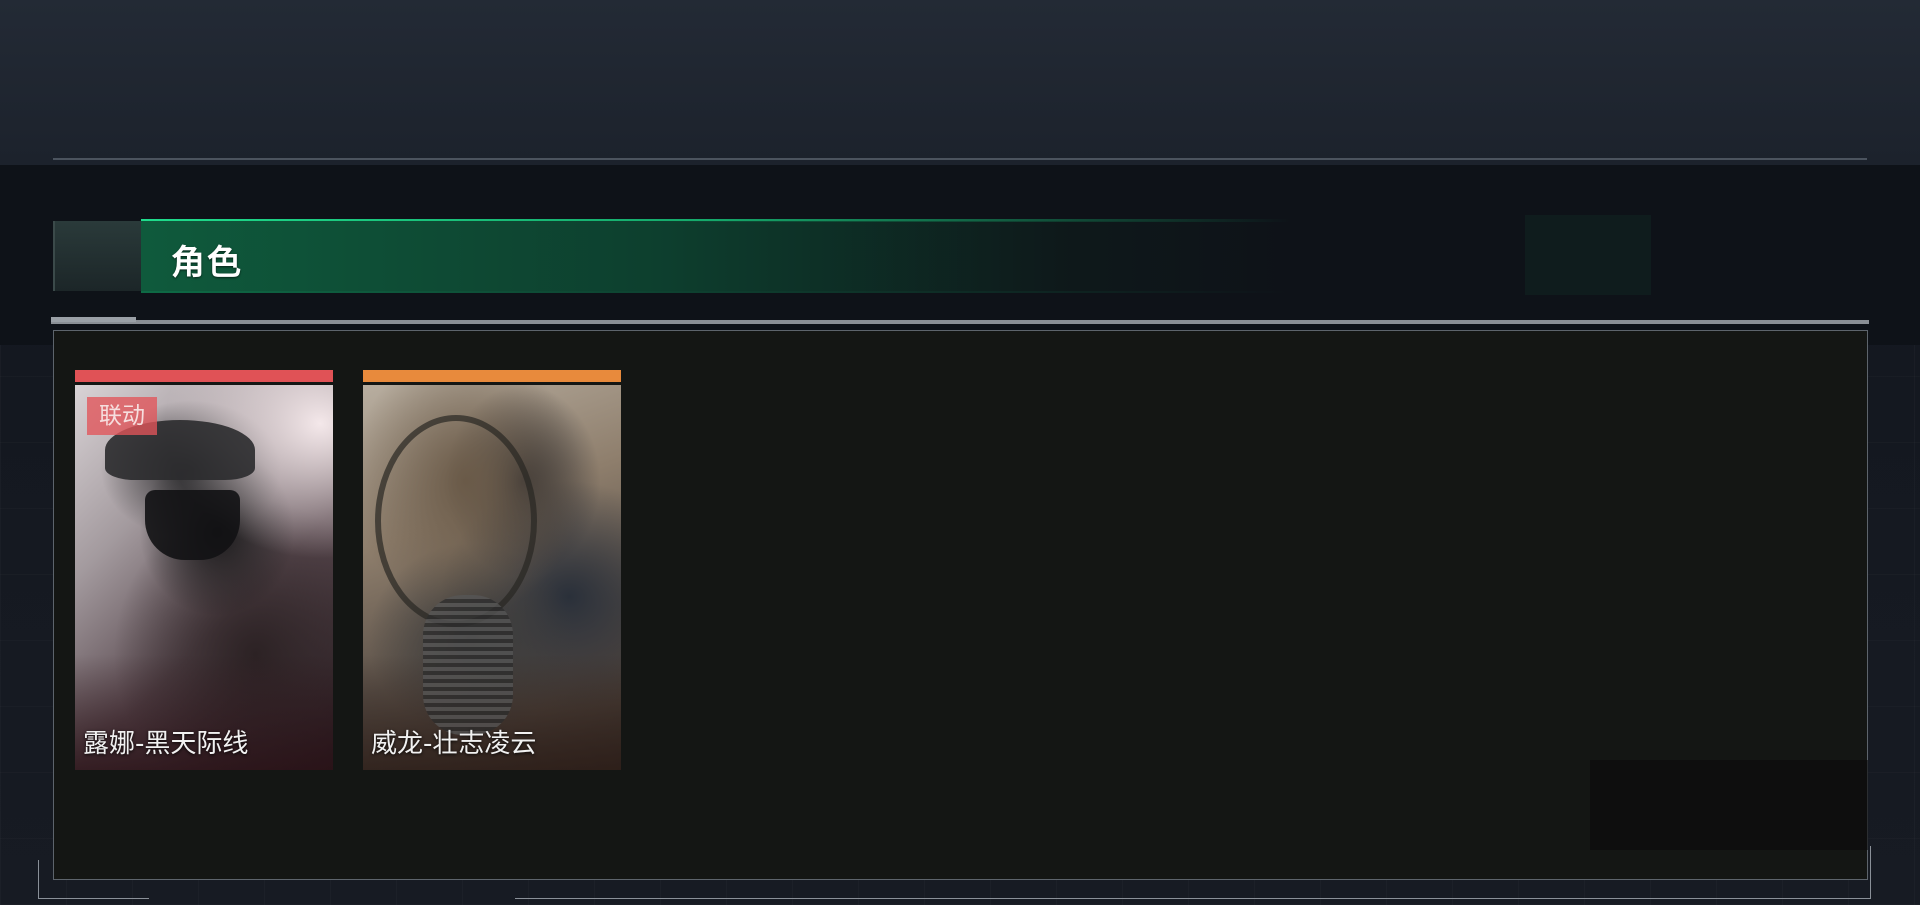  Describe the element at coordinates (468, 665) in the screenshot. I see `oxygen-hose-shape` at that location.